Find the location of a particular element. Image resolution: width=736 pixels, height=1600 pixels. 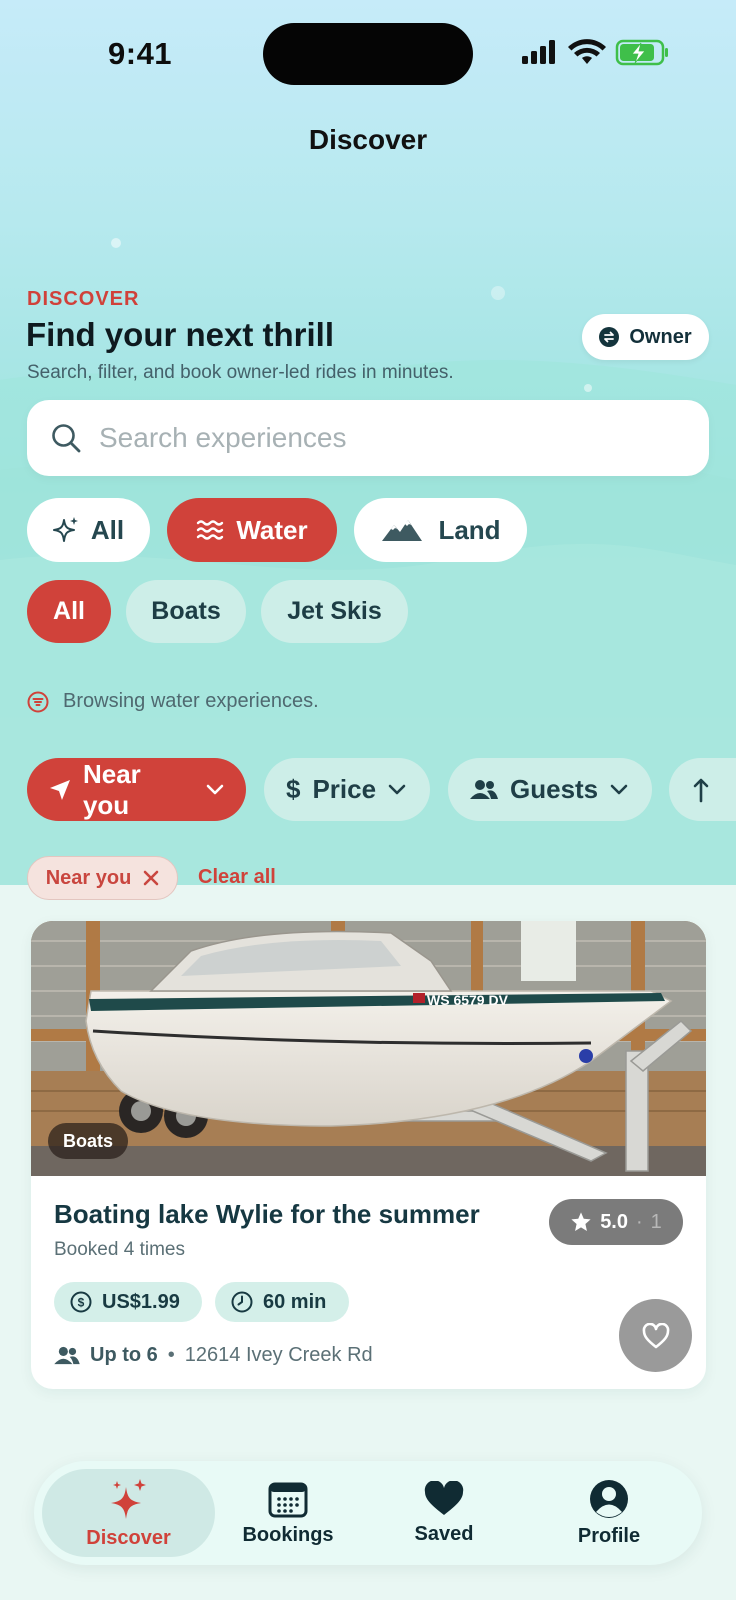

filter-guests: Guests is located at coordinates (550, 789).